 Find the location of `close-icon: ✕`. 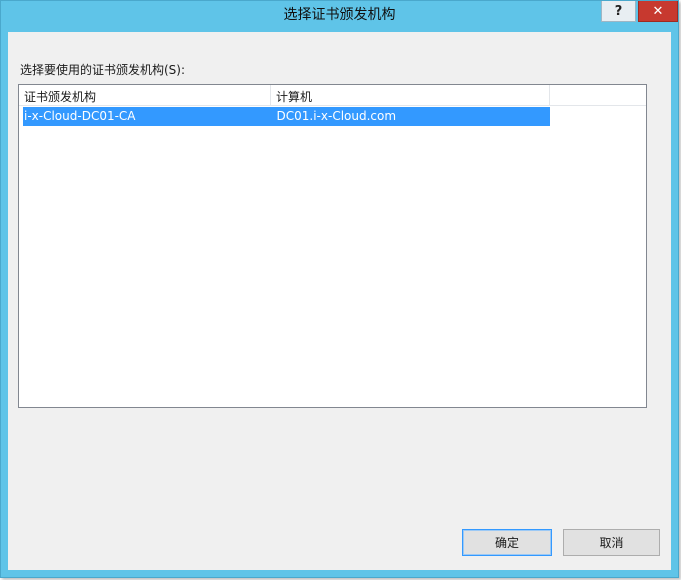

close-icon: ✕ is located at coordinates (658, 11).